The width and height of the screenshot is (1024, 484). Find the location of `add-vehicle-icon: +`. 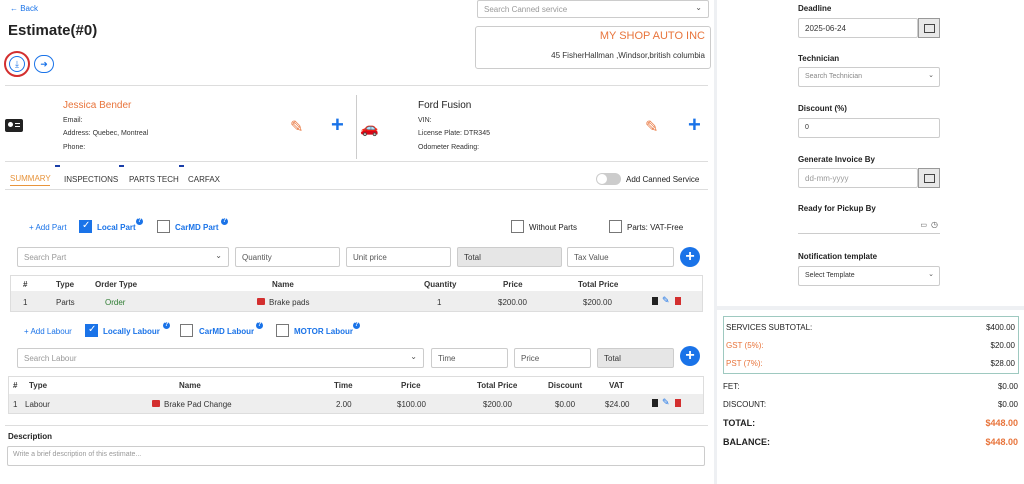

add-vehicle-icon: + is located at coordinates (694, 125).